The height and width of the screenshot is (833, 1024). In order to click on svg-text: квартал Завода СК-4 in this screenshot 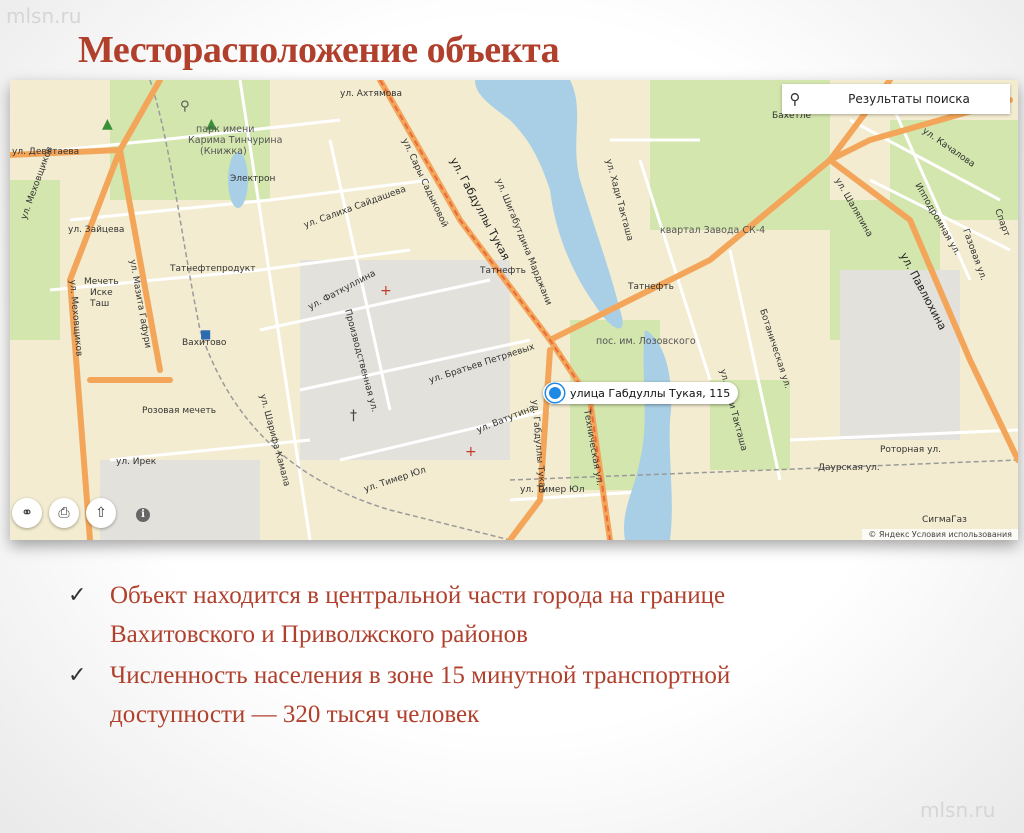, I will do `click(712, 230)`.